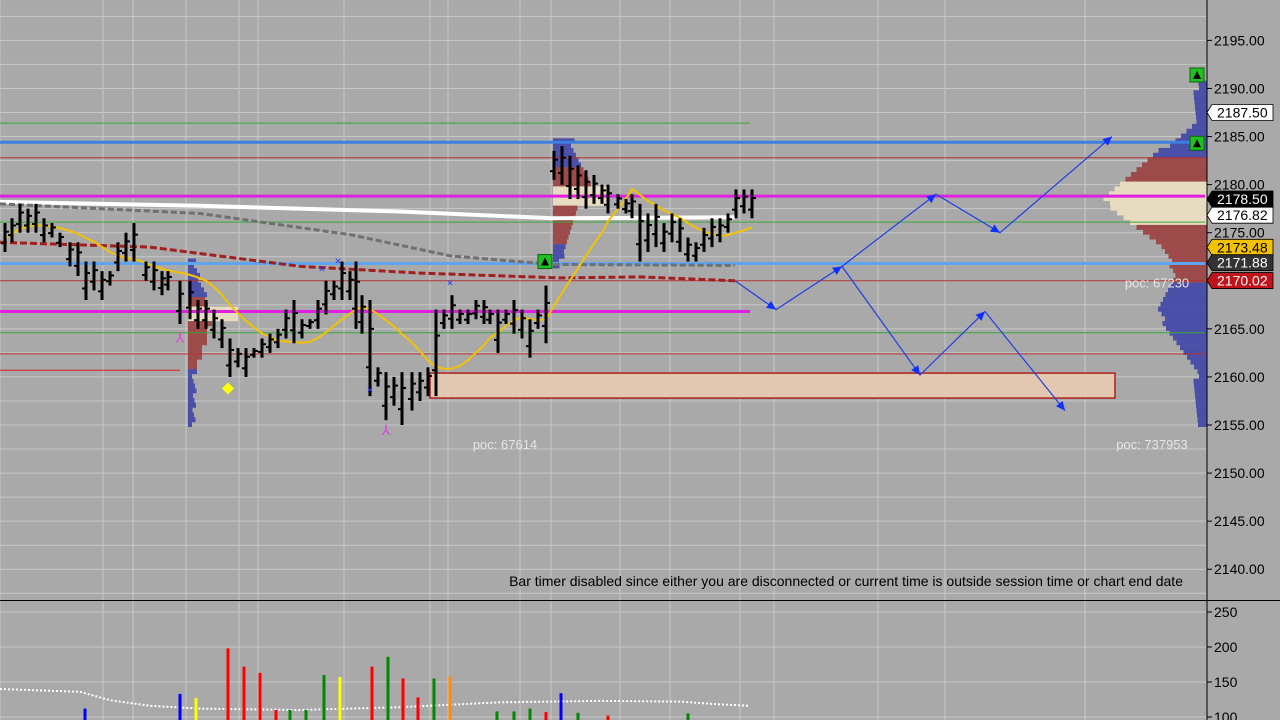 This screenshot has width=1280, height=720. I want to click on price-tag: 2170.02, so click(1240, 280).